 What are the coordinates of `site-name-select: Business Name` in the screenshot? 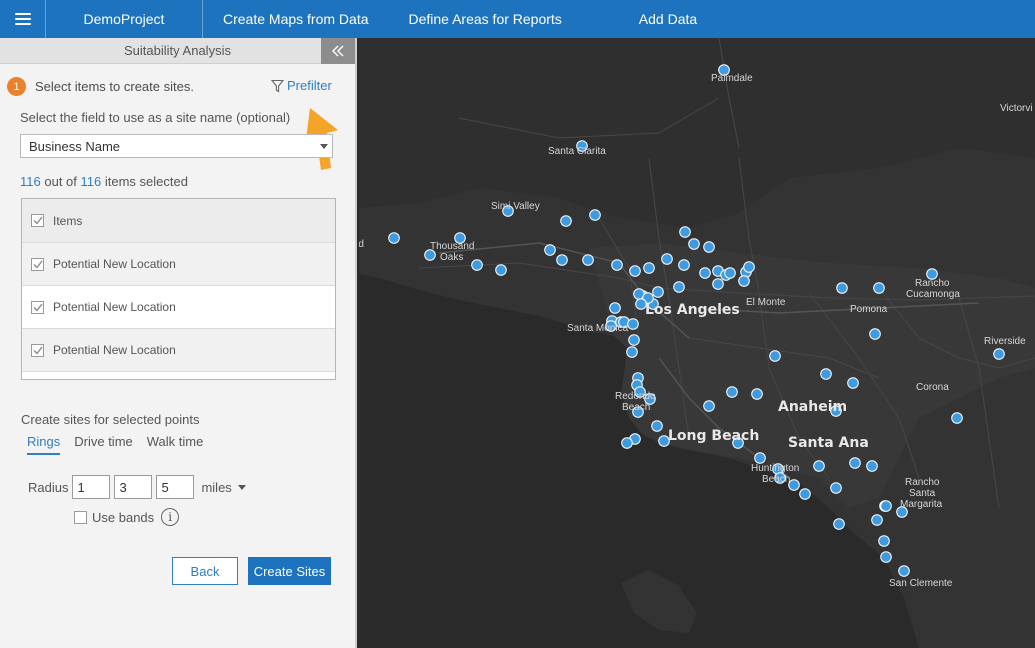 It's located at (176, 146).